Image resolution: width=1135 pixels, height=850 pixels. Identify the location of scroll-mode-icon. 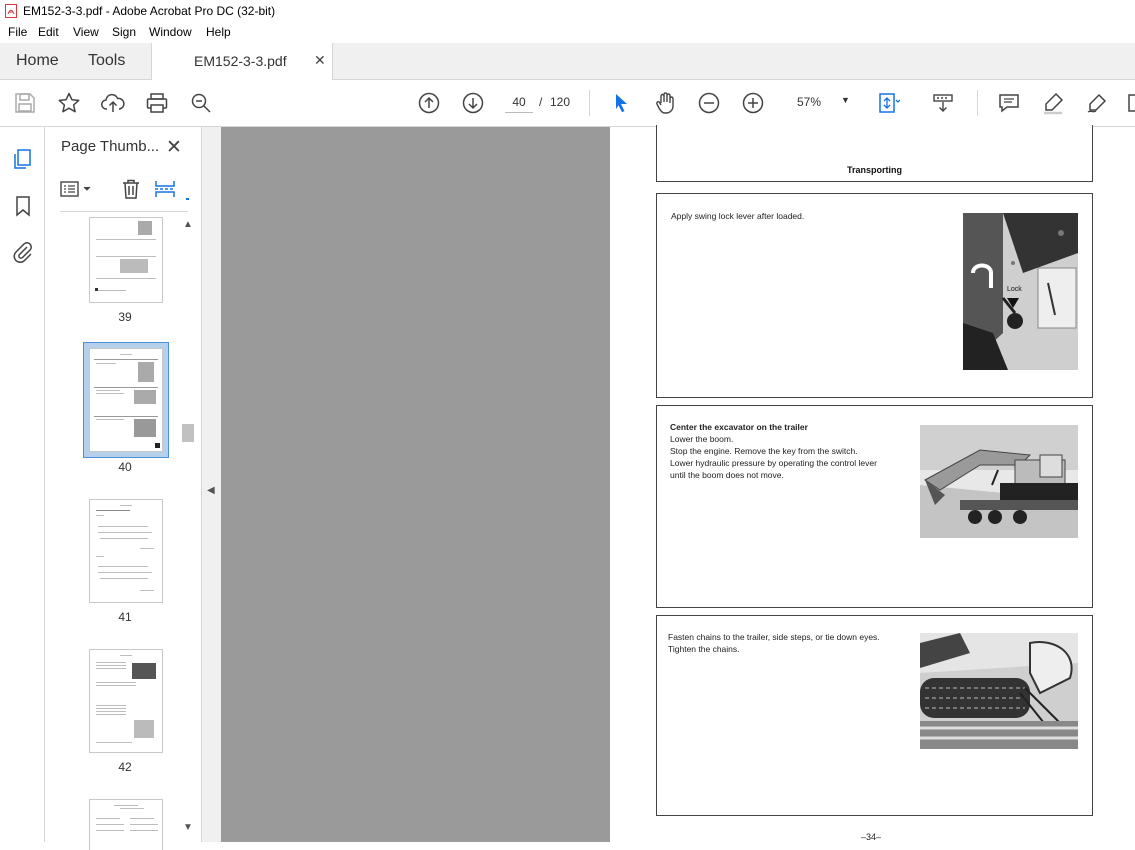
(943, 103).